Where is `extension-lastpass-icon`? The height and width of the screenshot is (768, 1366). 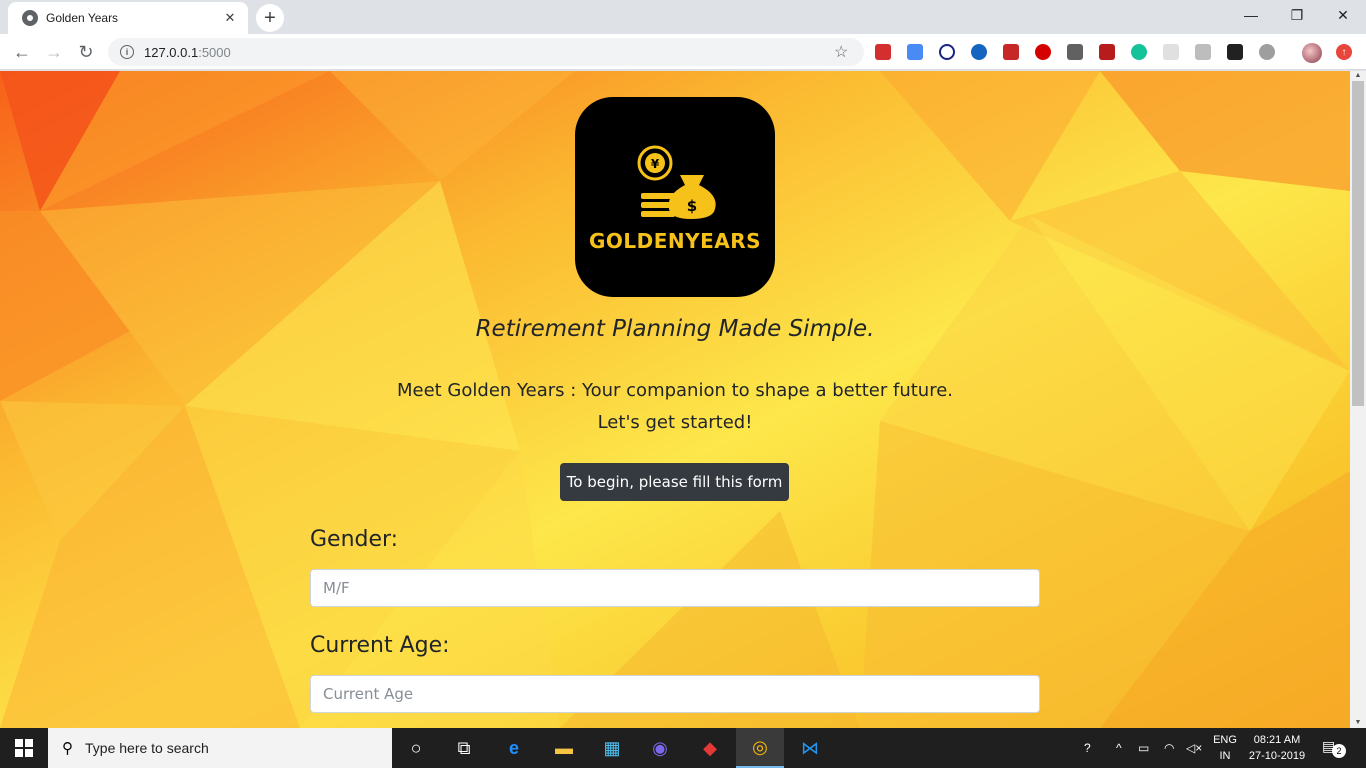
extension-lastpass-icon is located at coordinates (883, 52).